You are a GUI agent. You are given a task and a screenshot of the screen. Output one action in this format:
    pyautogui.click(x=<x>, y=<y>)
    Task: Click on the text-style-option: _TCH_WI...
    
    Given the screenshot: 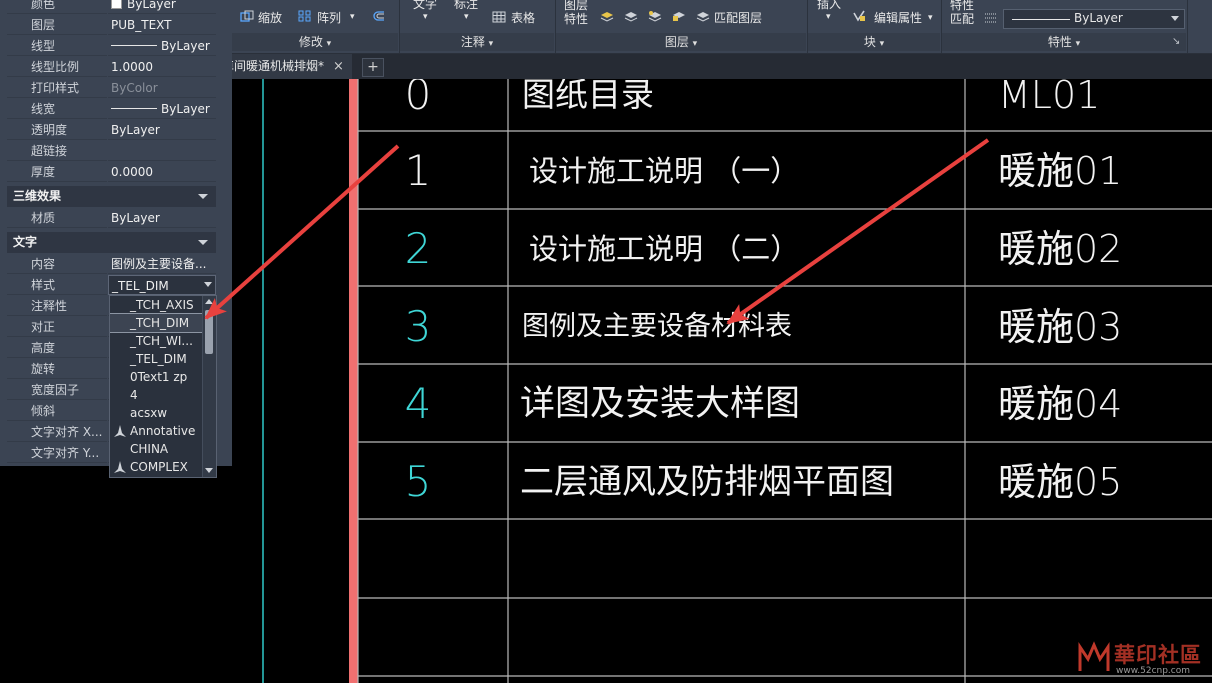 What is the action you would take?
    pyautogui.click(x=156, y=341)
    